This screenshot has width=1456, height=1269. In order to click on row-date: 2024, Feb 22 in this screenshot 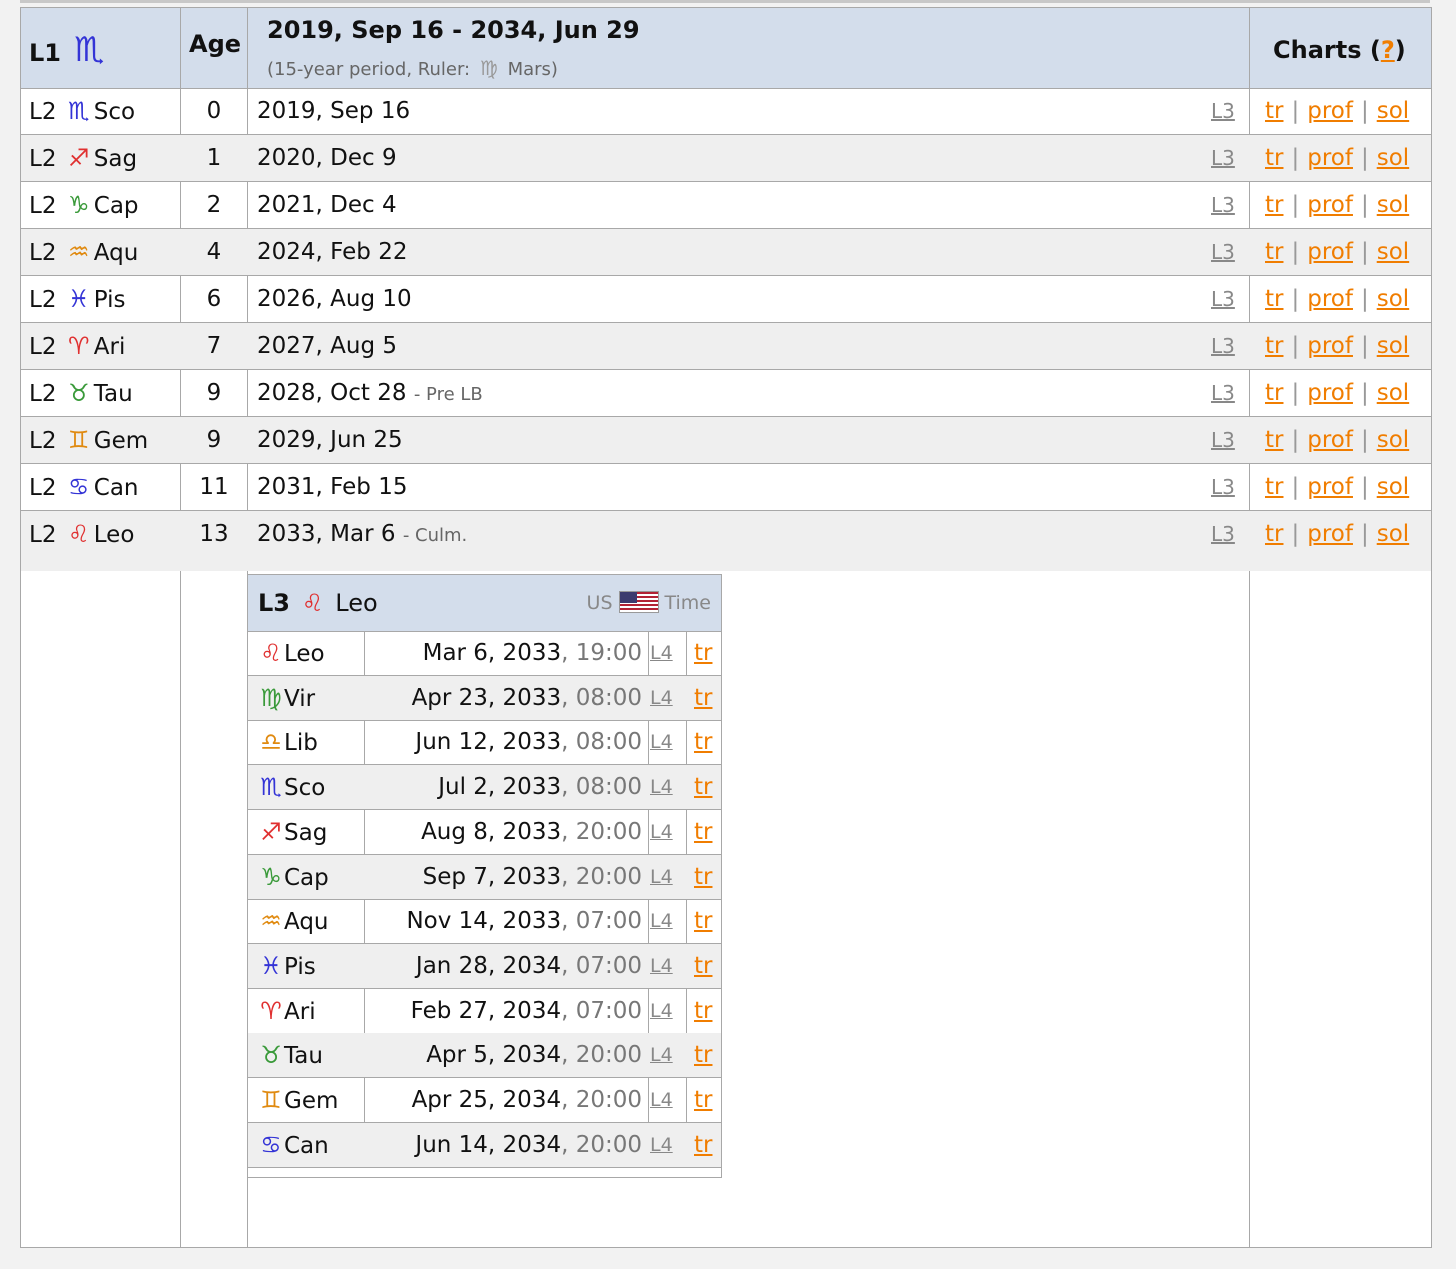, I will do `click(332, 252)`.